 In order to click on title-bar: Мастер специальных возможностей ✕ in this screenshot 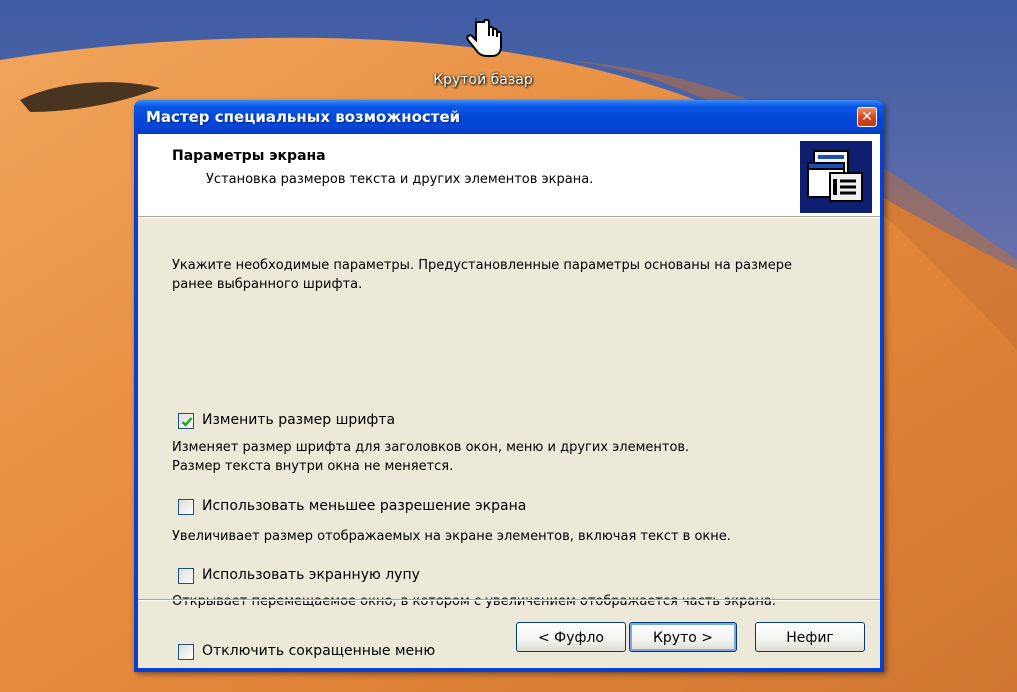, I will do `click(509, 117)`.